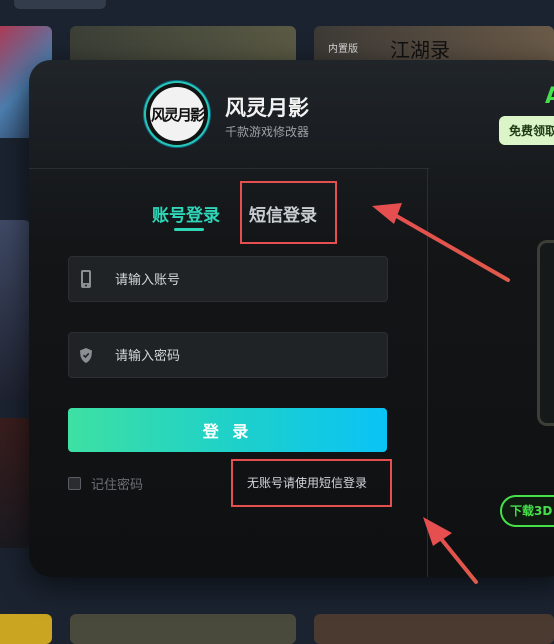  What do you see at coordinates (245, 356) in the screenshot?
I see `password-input` at bounding box center [245, 356].